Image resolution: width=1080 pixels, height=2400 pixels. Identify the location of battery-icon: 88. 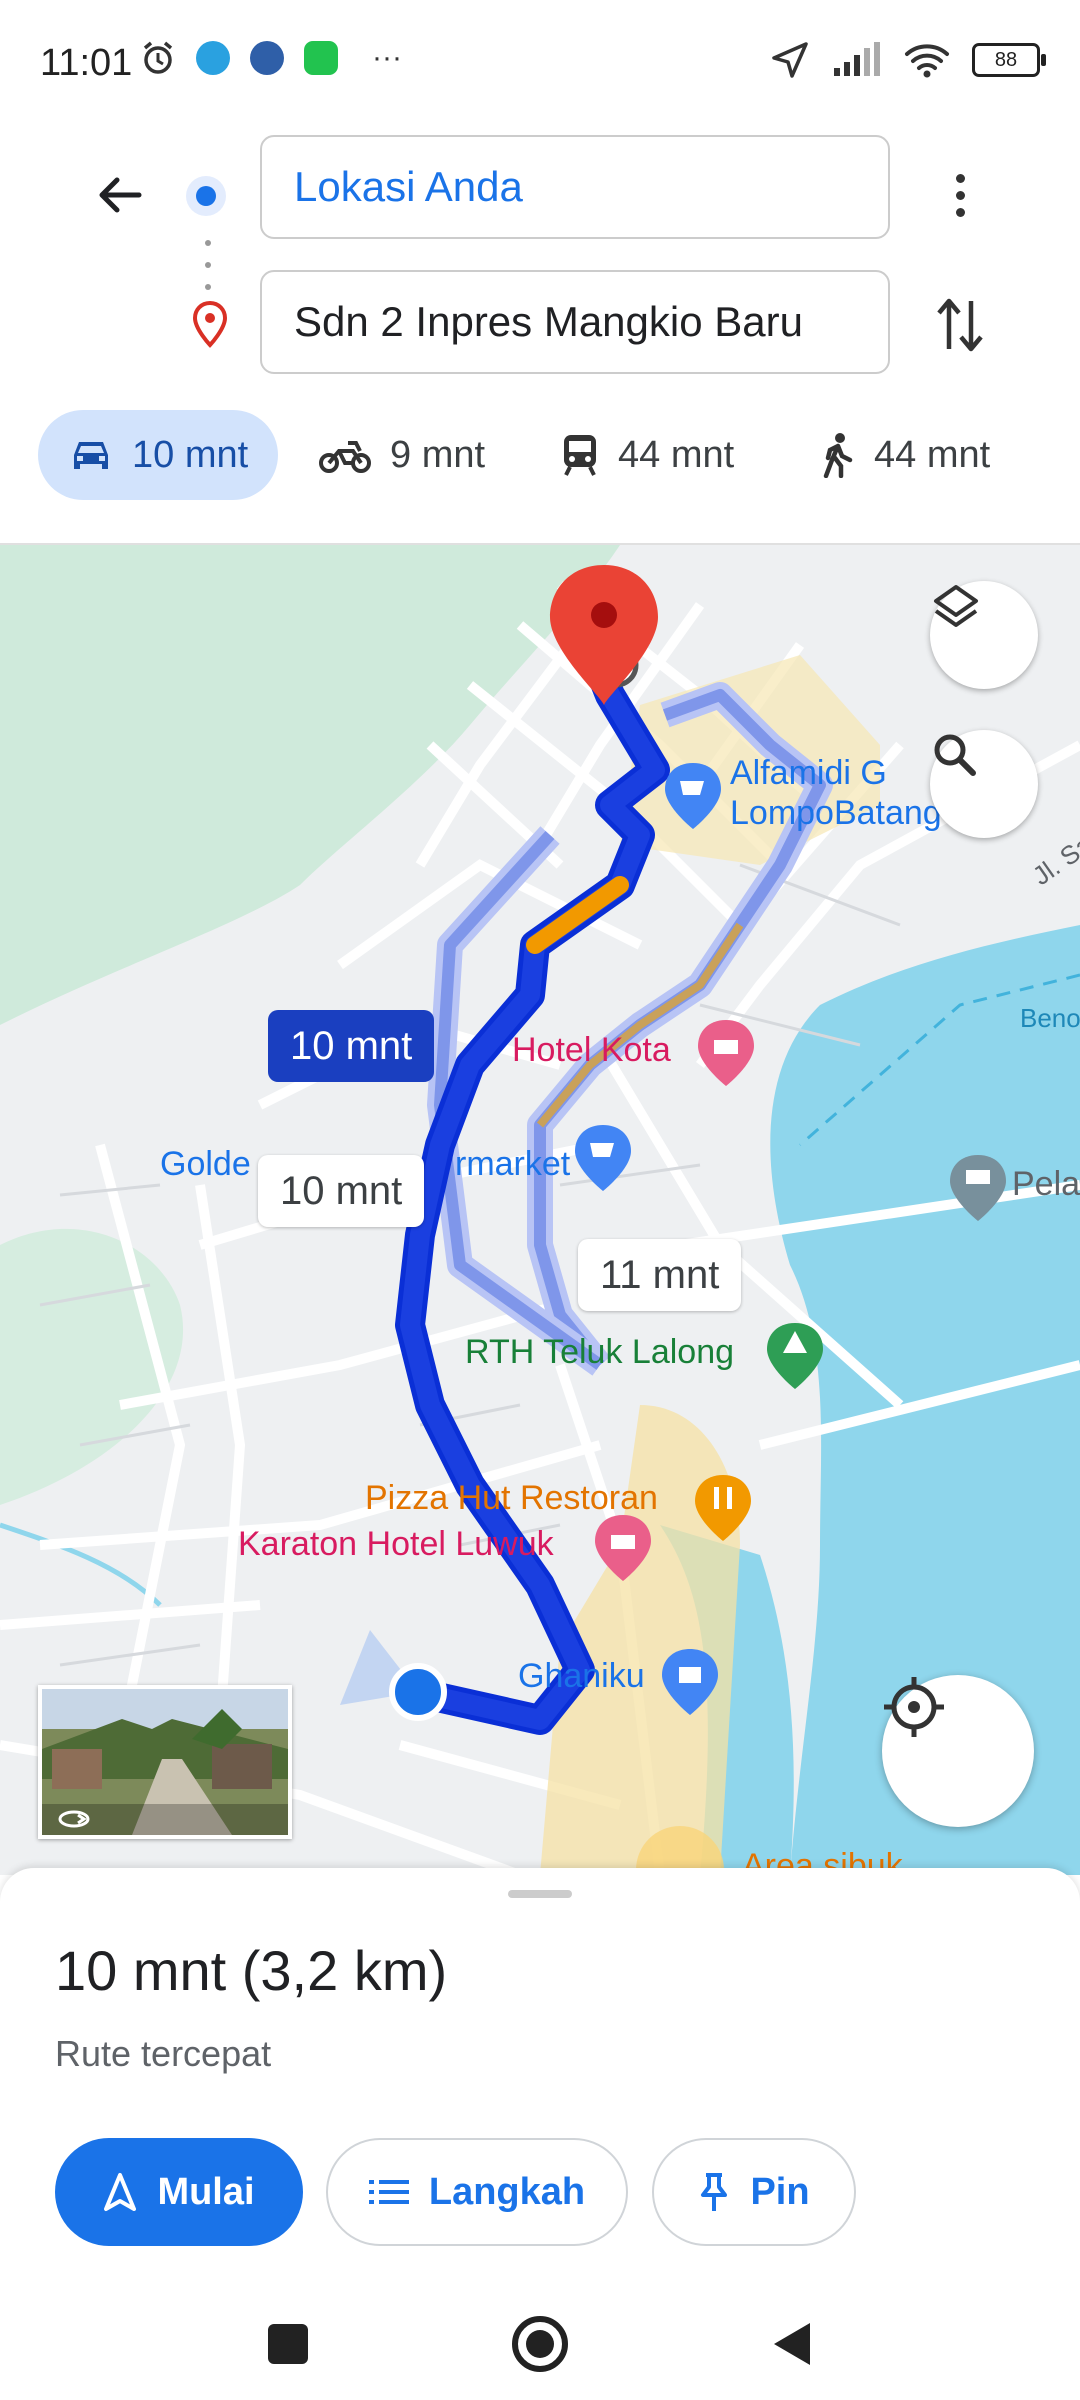
(1009, 60).